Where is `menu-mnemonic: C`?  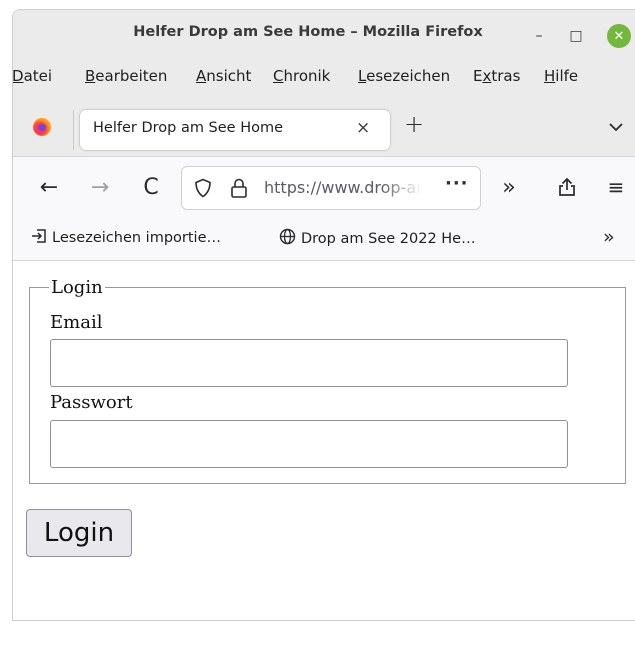 menu-mnemonic: C is located at coordinates (278, 76).